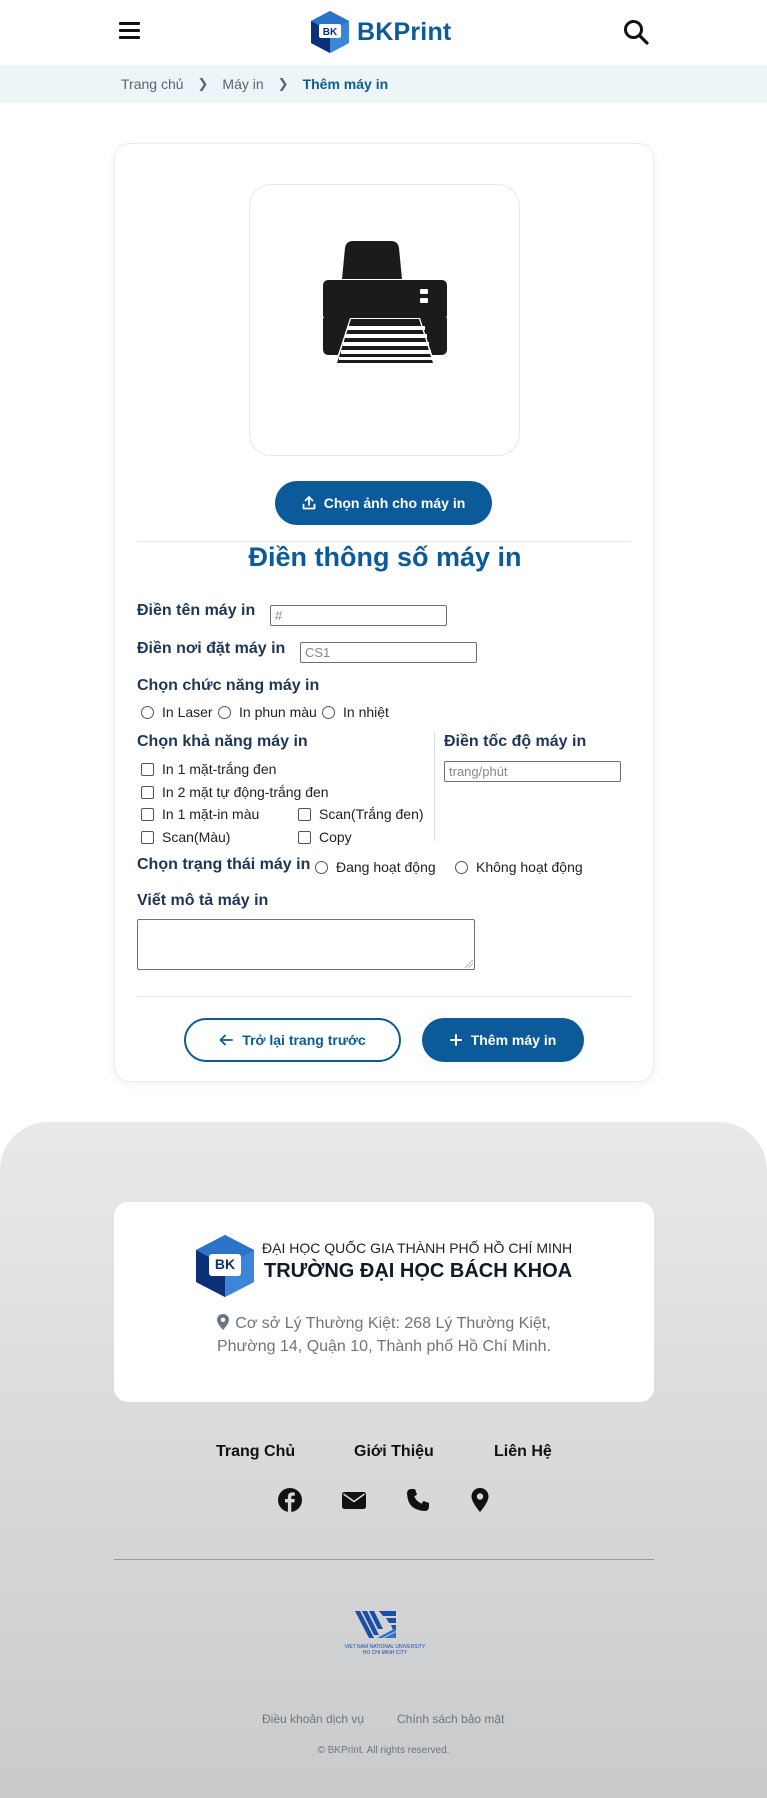  I want to click on footer-link-home: Trang Chủ, so click(255, 1452).